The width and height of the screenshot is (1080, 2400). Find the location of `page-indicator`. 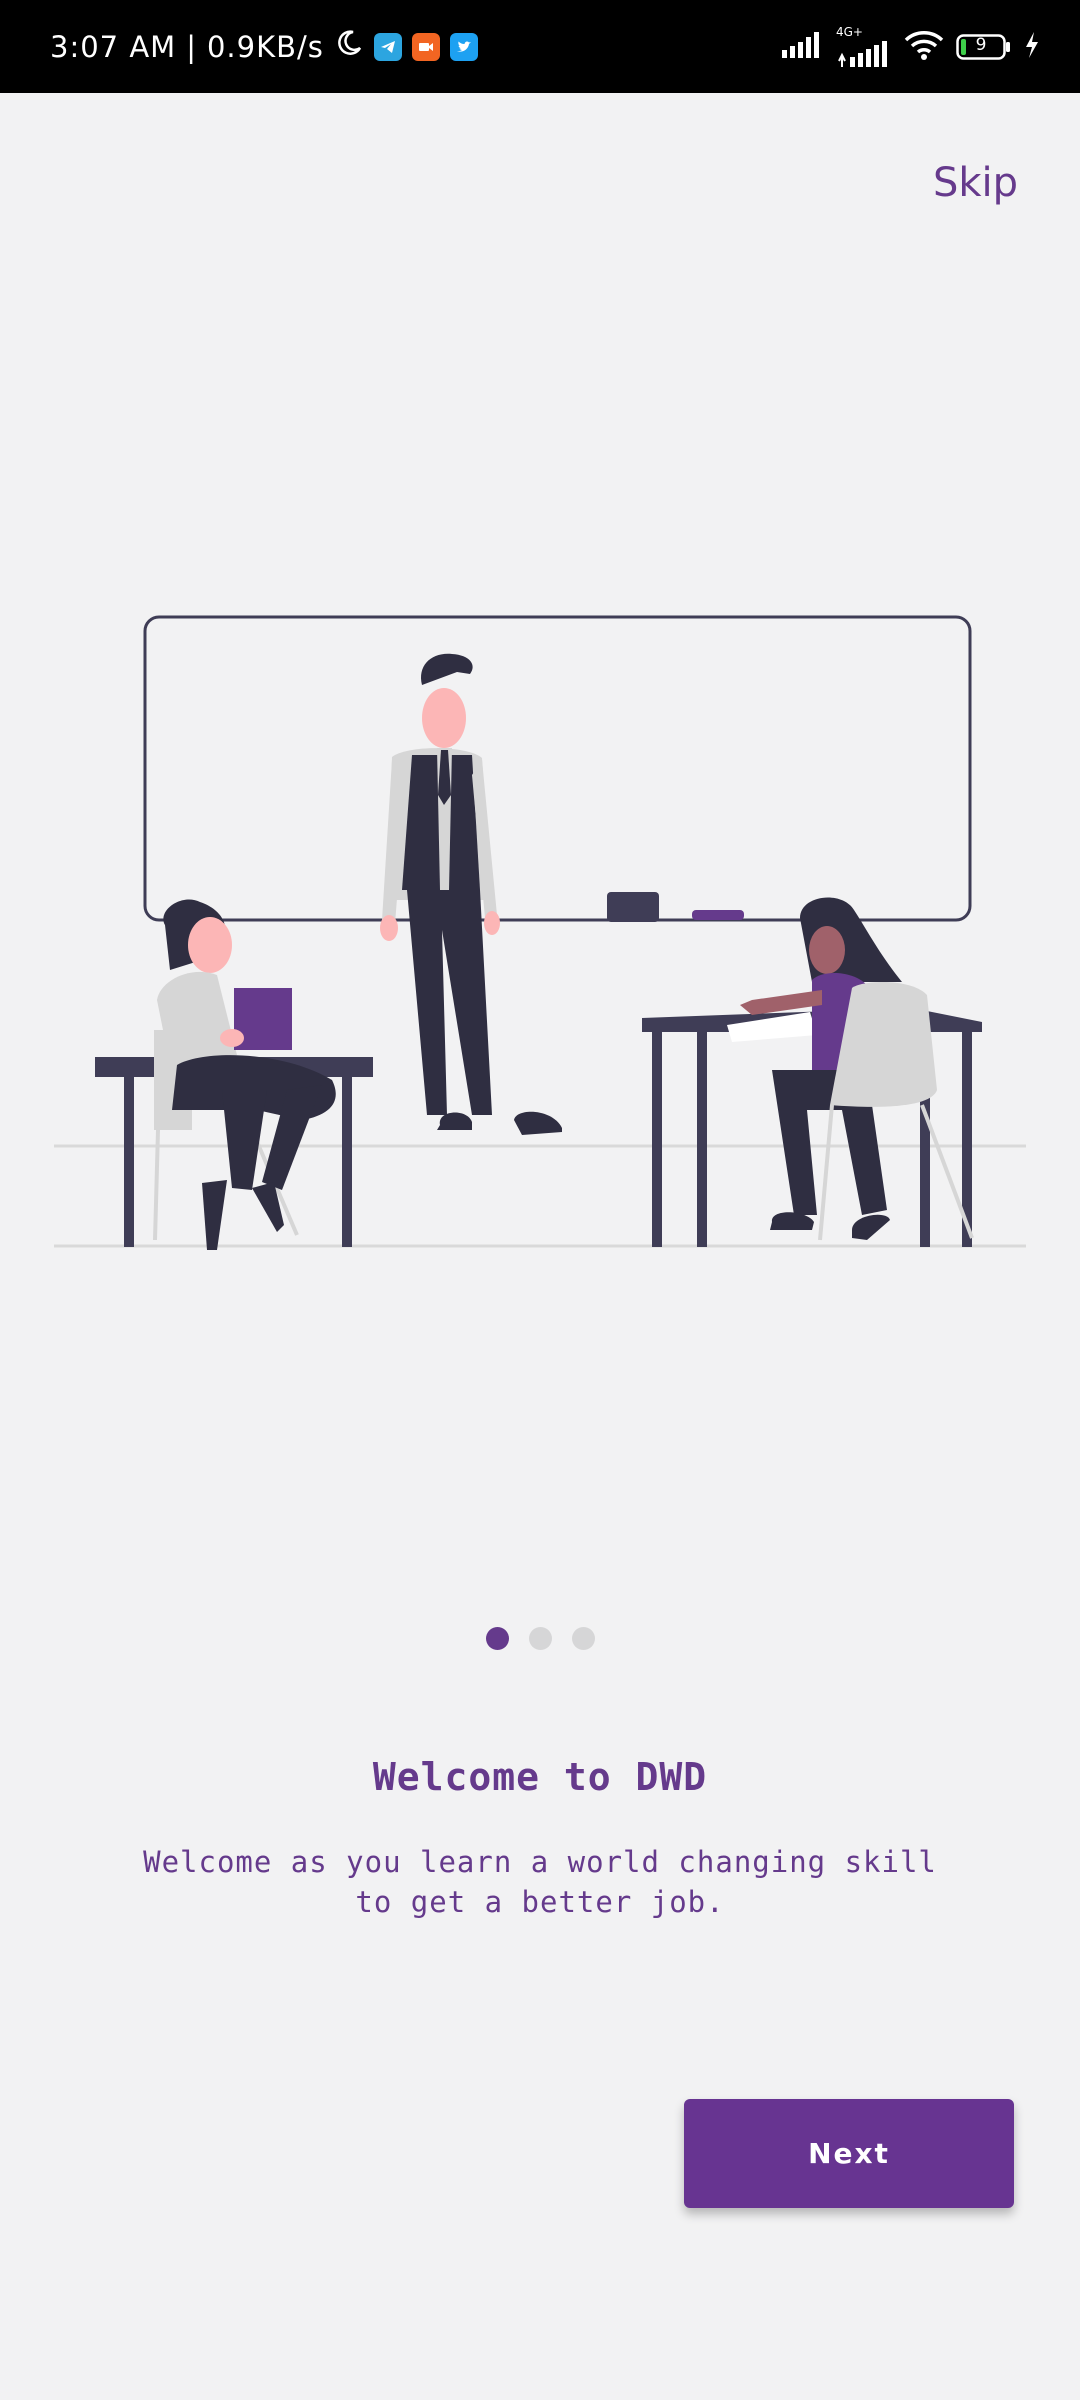

page-indicator is located at coordinates (540, 1638).